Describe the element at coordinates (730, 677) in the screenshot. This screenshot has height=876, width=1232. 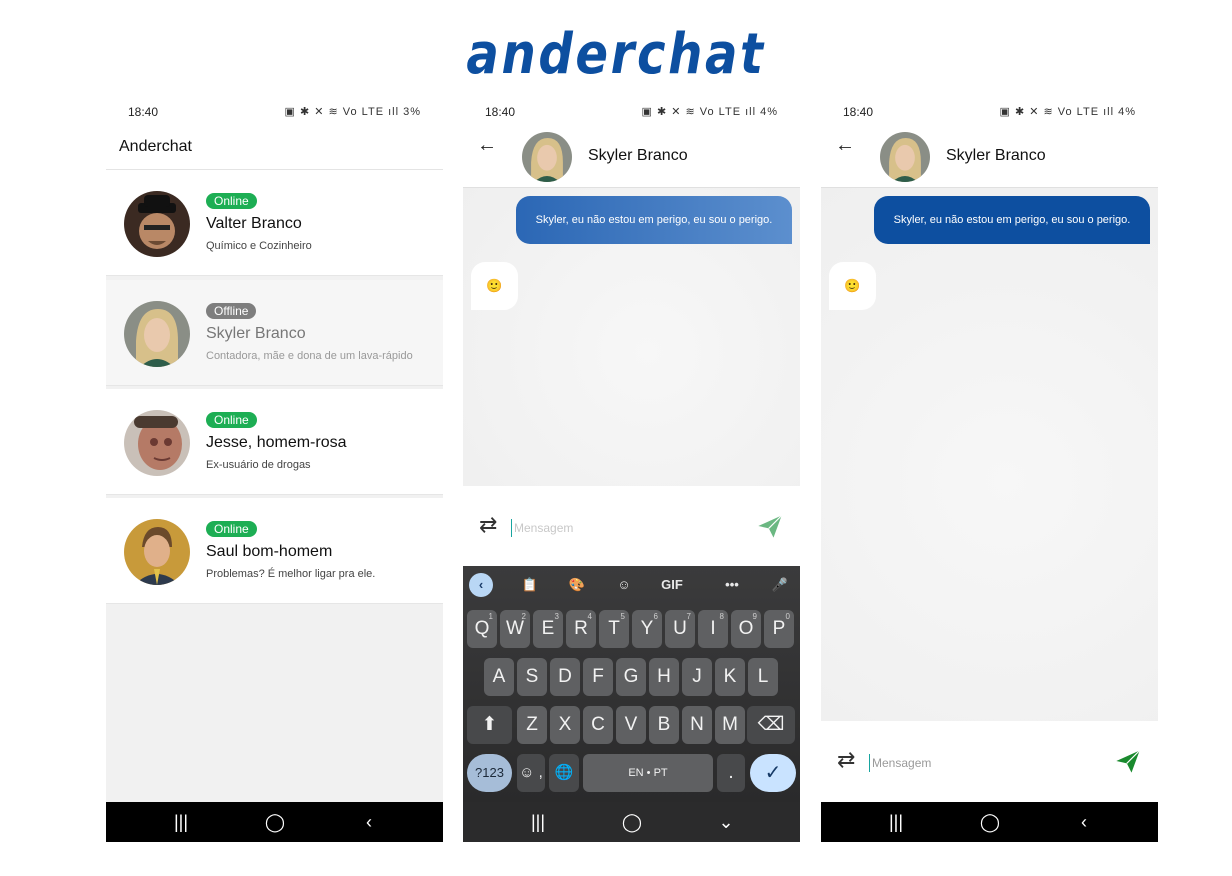
I see `key-k: K` at that location.